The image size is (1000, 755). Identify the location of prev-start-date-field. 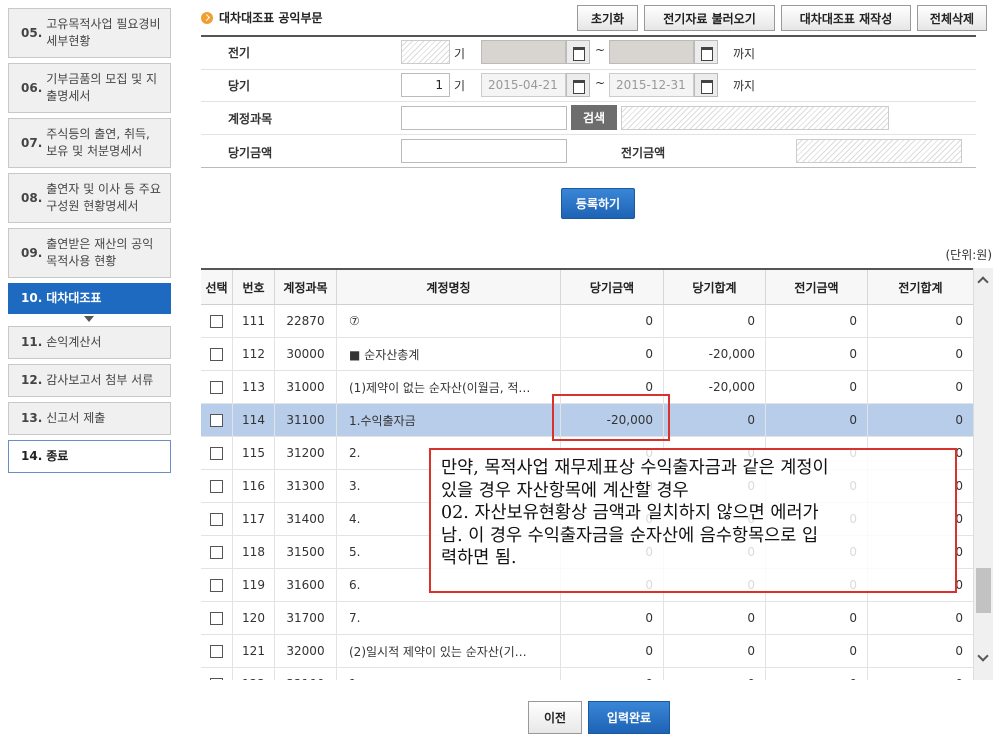
(523, 52).